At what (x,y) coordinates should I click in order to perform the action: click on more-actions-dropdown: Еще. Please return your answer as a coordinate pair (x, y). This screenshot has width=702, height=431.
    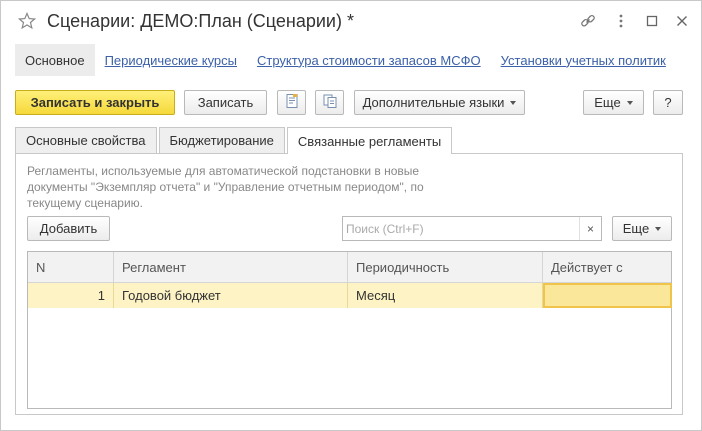
    Looking at the image, I should click on (613, 102).